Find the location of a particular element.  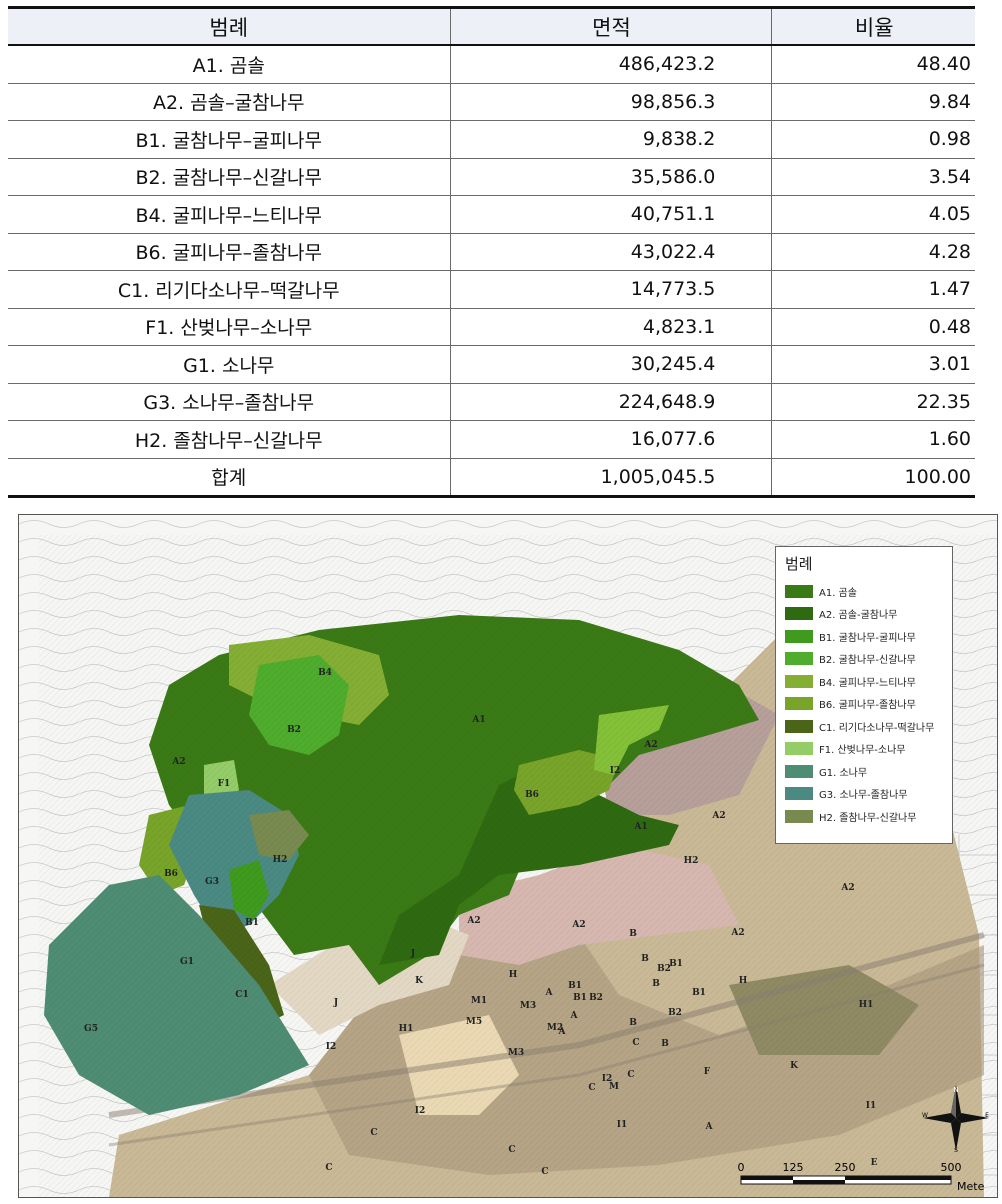

table-row: A2. 곰솔–굴참나무 98,856.3 9.84 is located at coordinates (491, 102).